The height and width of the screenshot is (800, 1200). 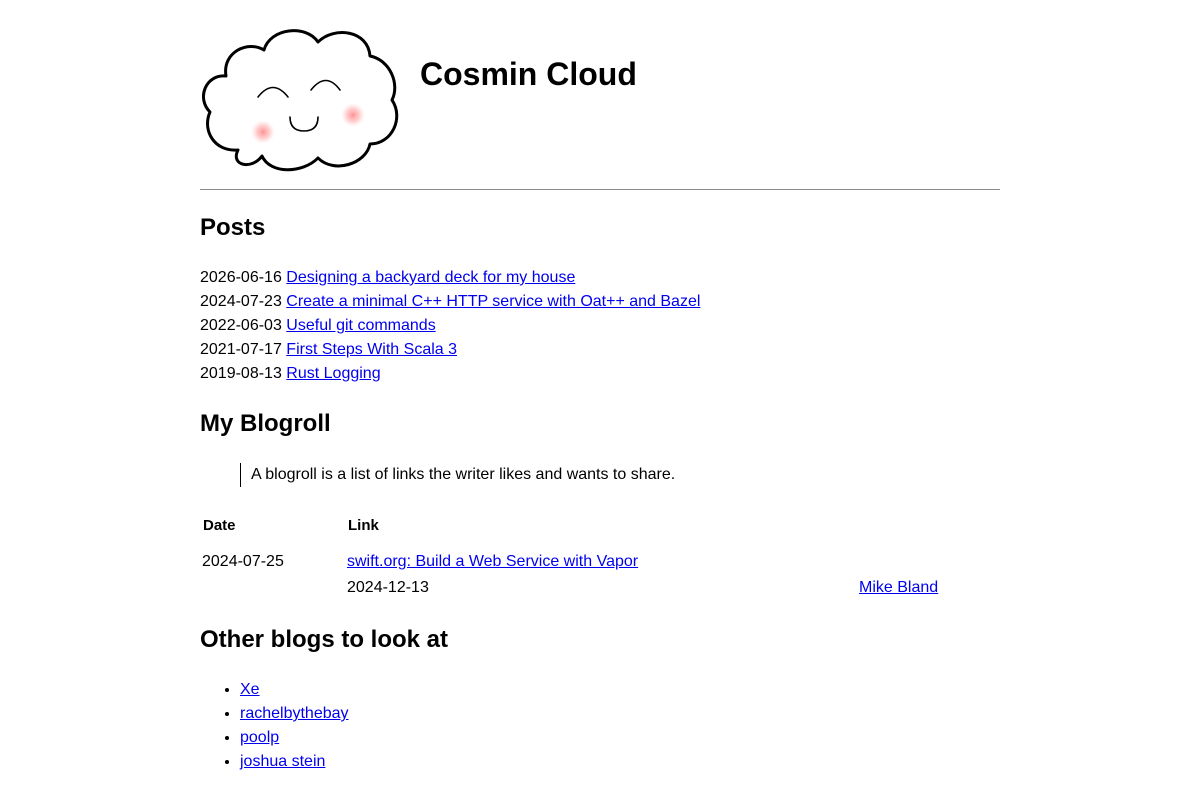 I want to click on column-header-date: Date, so click(x=219, y=525).